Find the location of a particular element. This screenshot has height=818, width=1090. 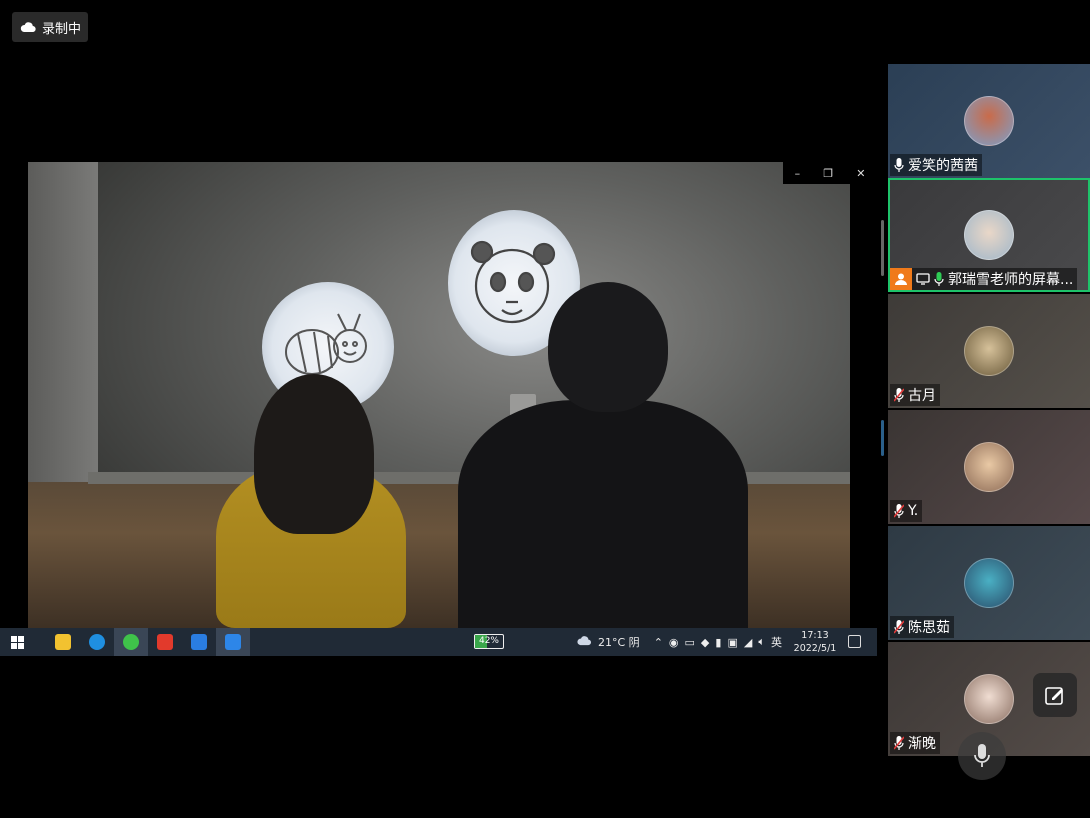

microphone-button is located at coordinates (982, 756).